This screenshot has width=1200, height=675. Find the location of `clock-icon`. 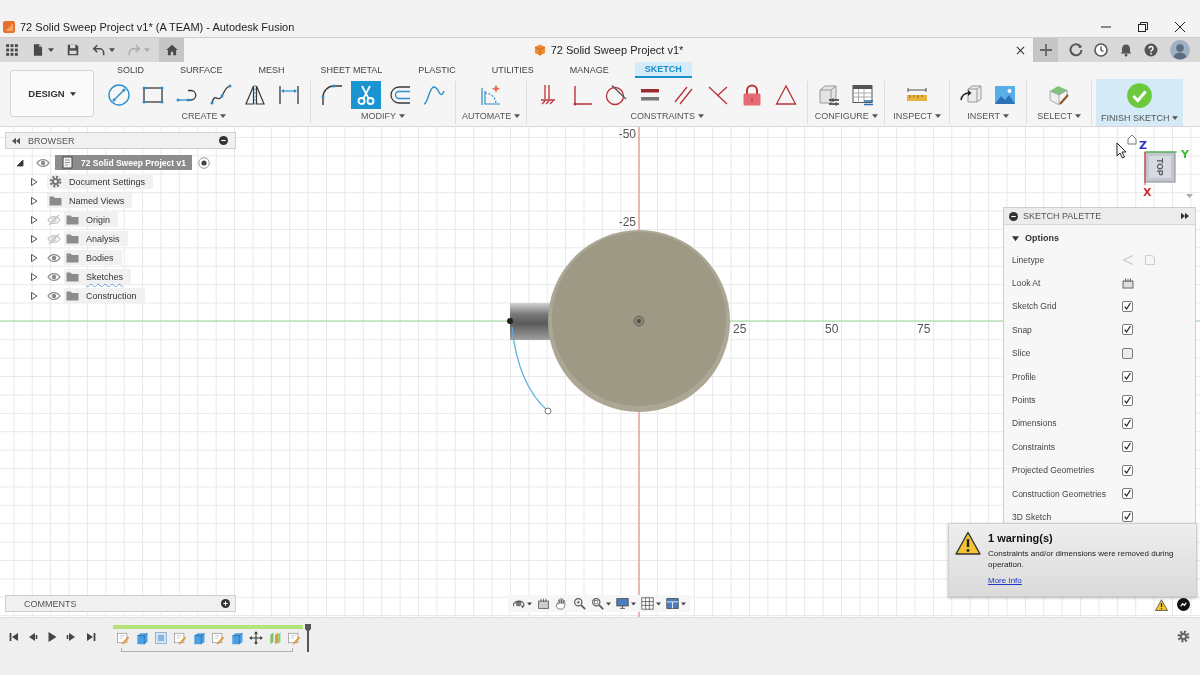

clock-icon is located at coordinates (1101, 50).